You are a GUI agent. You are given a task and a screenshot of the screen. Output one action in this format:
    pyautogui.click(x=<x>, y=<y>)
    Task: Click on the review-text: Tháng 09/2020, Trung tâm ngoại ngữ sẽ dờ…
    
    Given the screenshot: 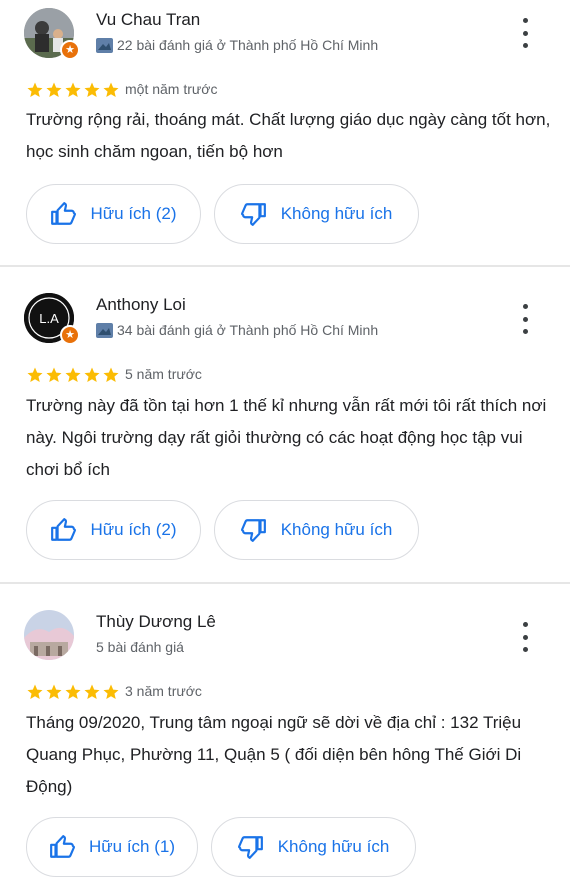 What is the action you would take?
    pyautogui.click(x=274, y=754)
    